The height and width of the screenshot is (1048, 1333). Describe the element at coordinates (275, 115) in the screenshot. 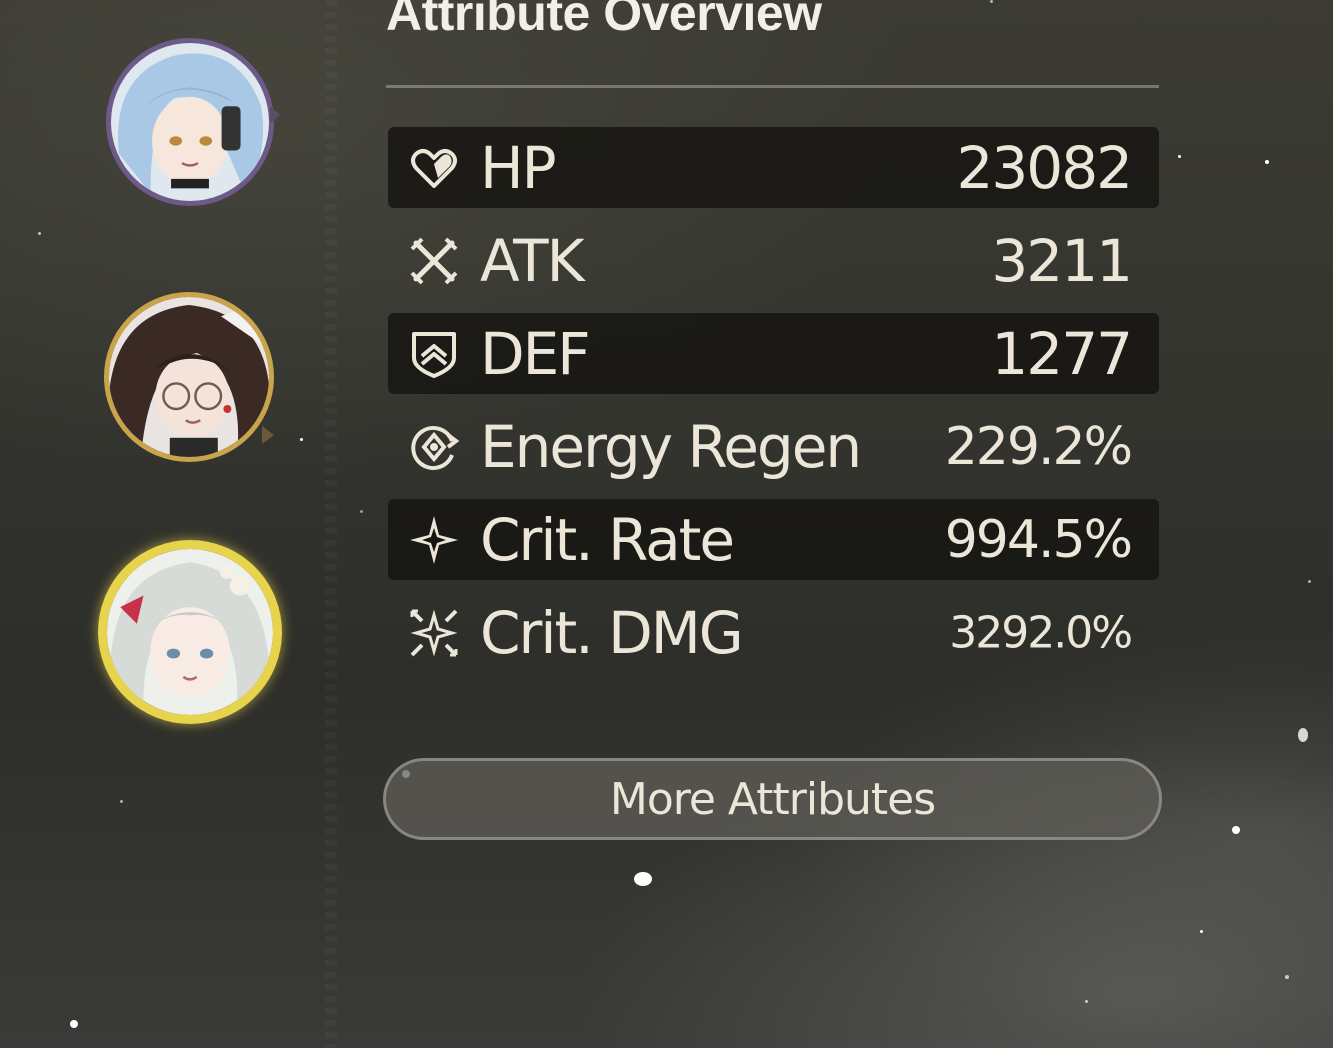

I see `avatar-1-marker` at that location.